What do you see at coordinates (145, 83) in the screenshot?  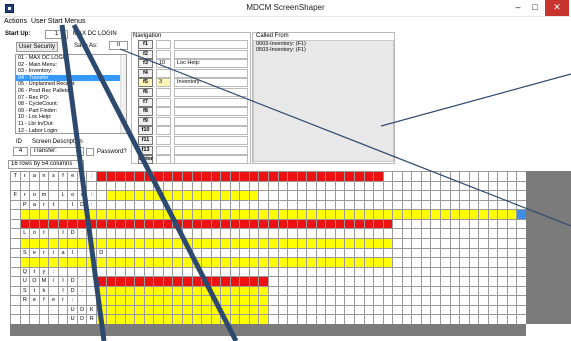 I see `nav-key-f5: f5` at bounding box center [145, 83].